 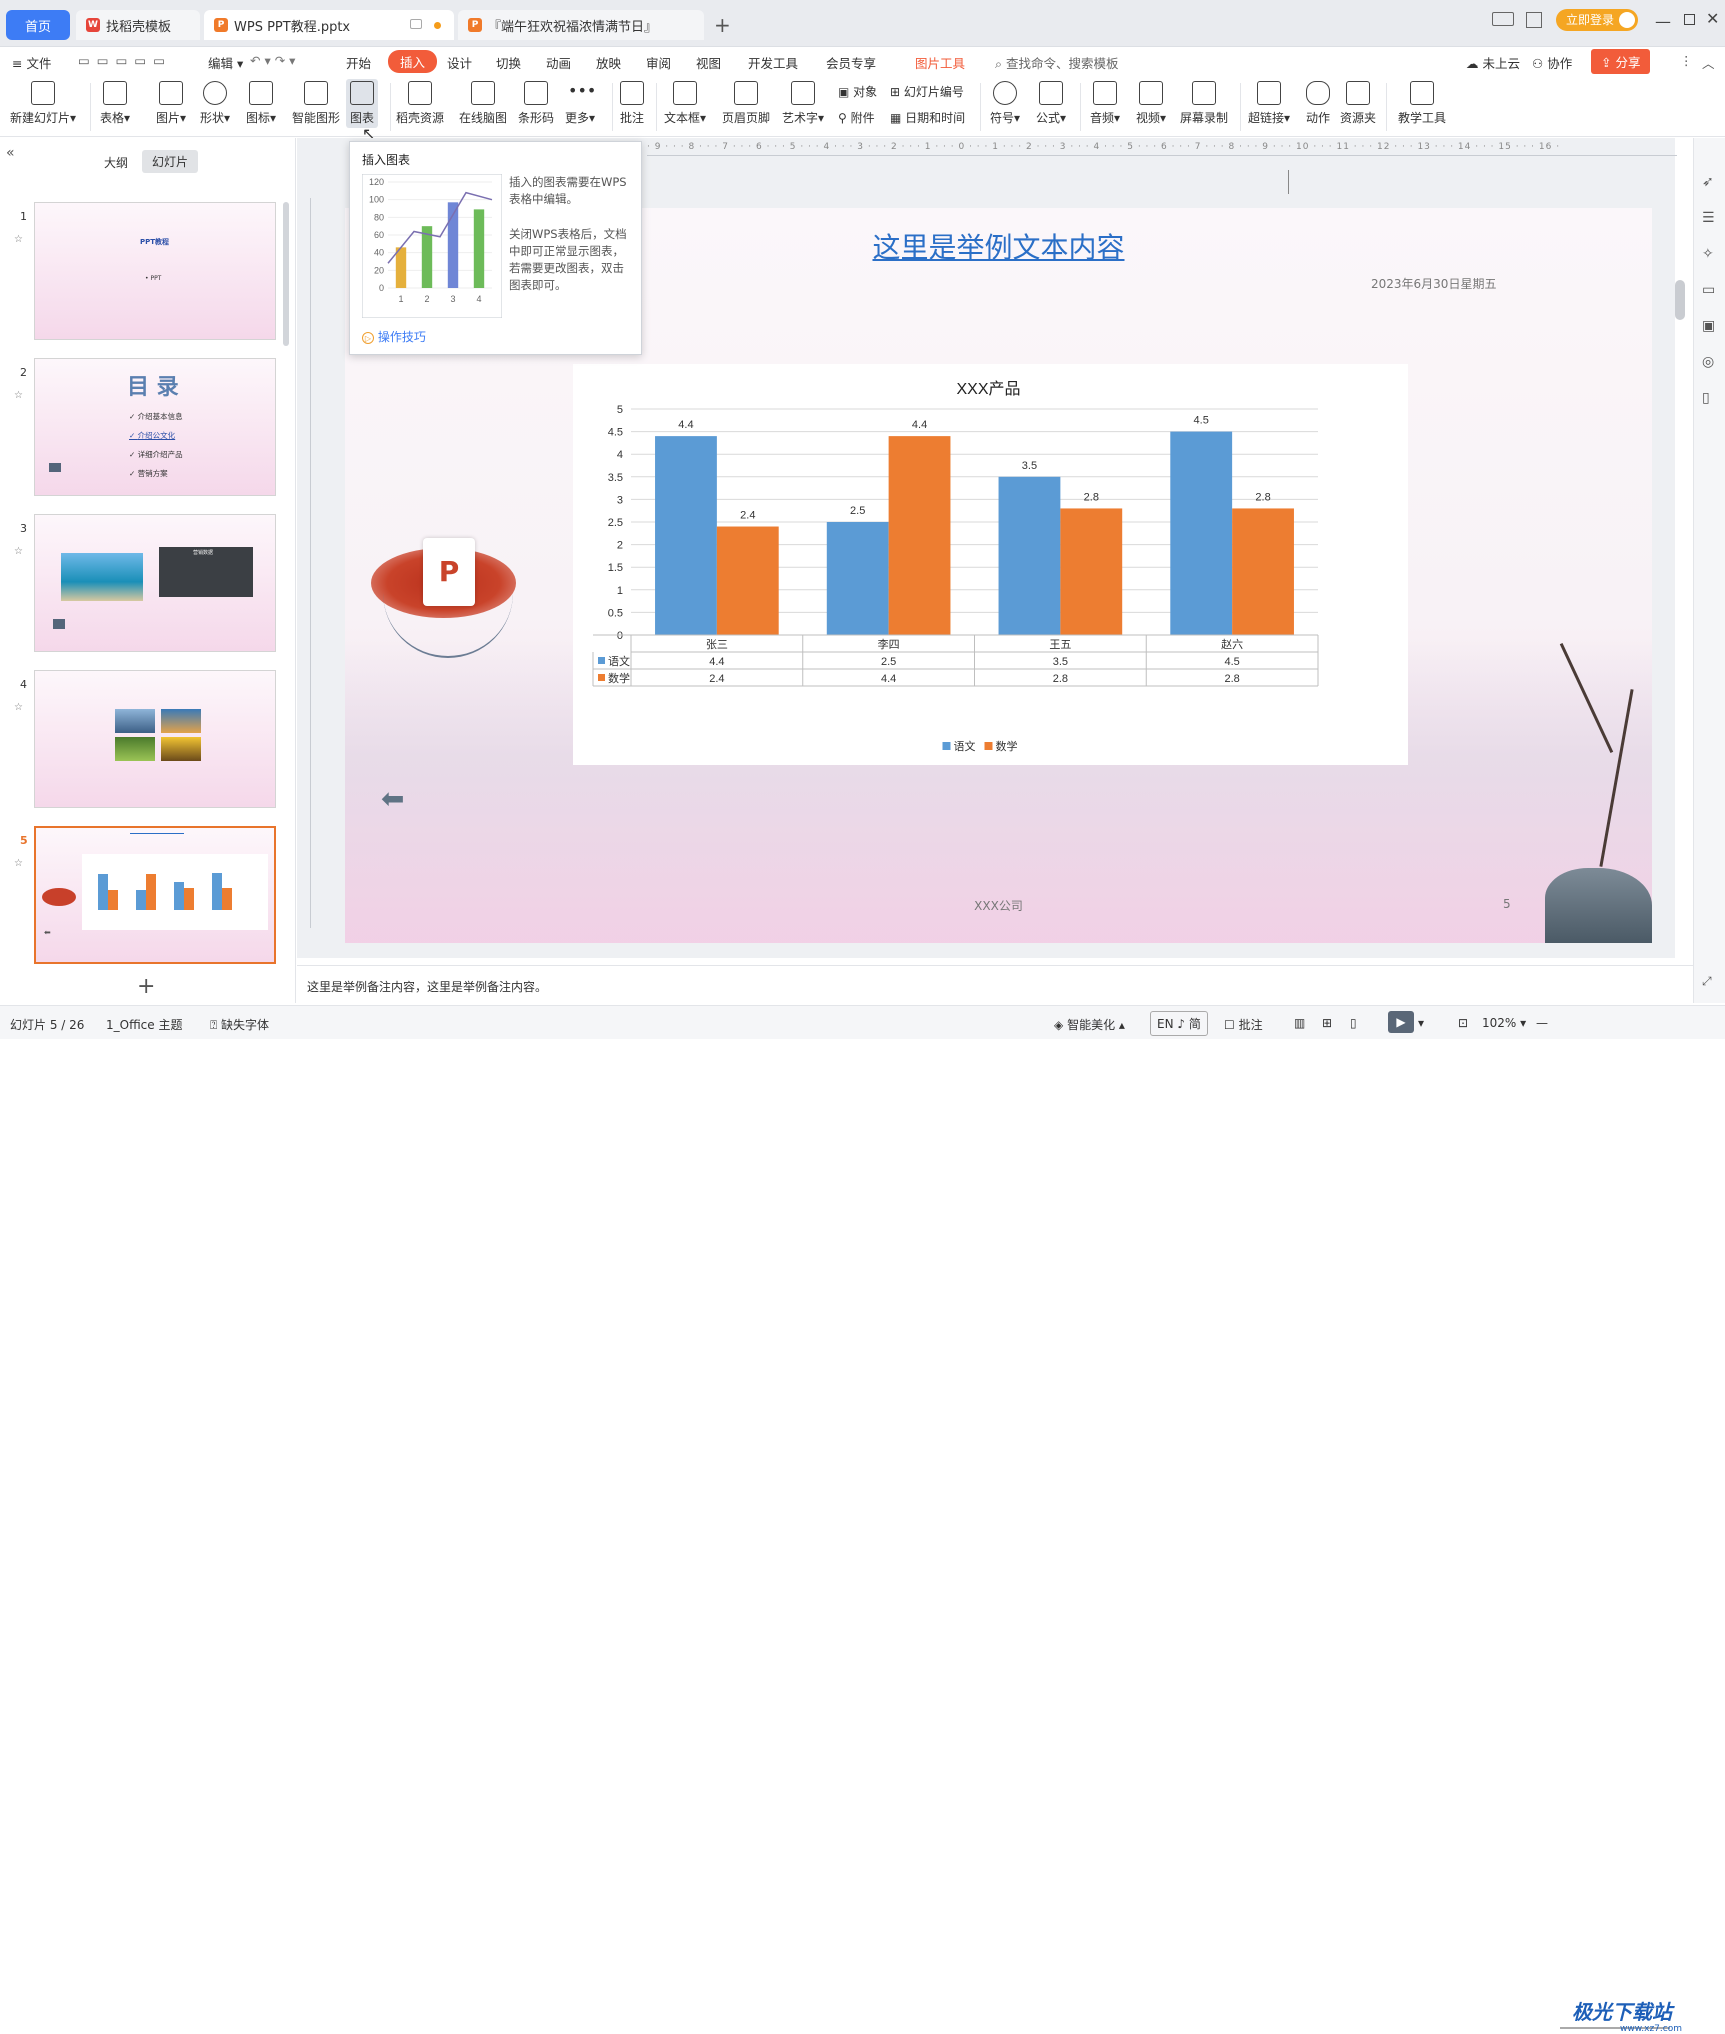 I want to click on tab-ppt-doc: P WPS PPT教程.pptx, so click(x=329, y=25).